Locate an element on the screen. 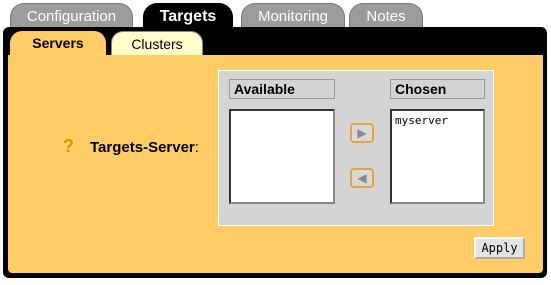 The height and width of the screenshot is (285, 551). arrow-left-icon: ◀ is located at coordinates (362, 178).